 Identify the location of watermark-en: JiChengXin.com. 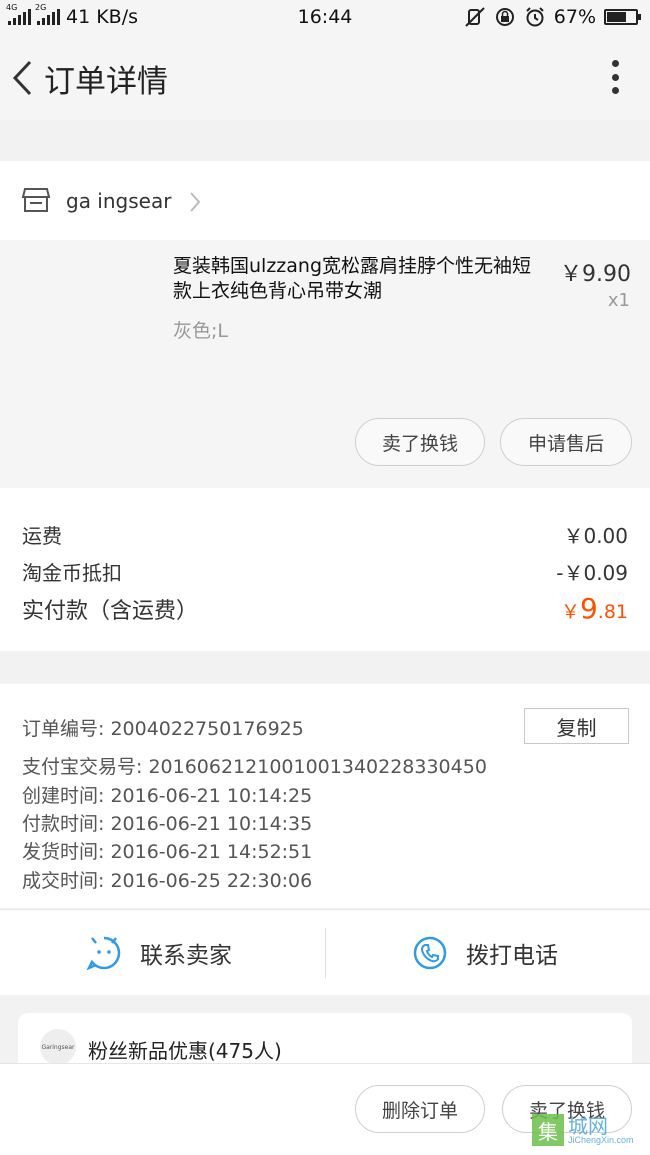
(601, 1139).